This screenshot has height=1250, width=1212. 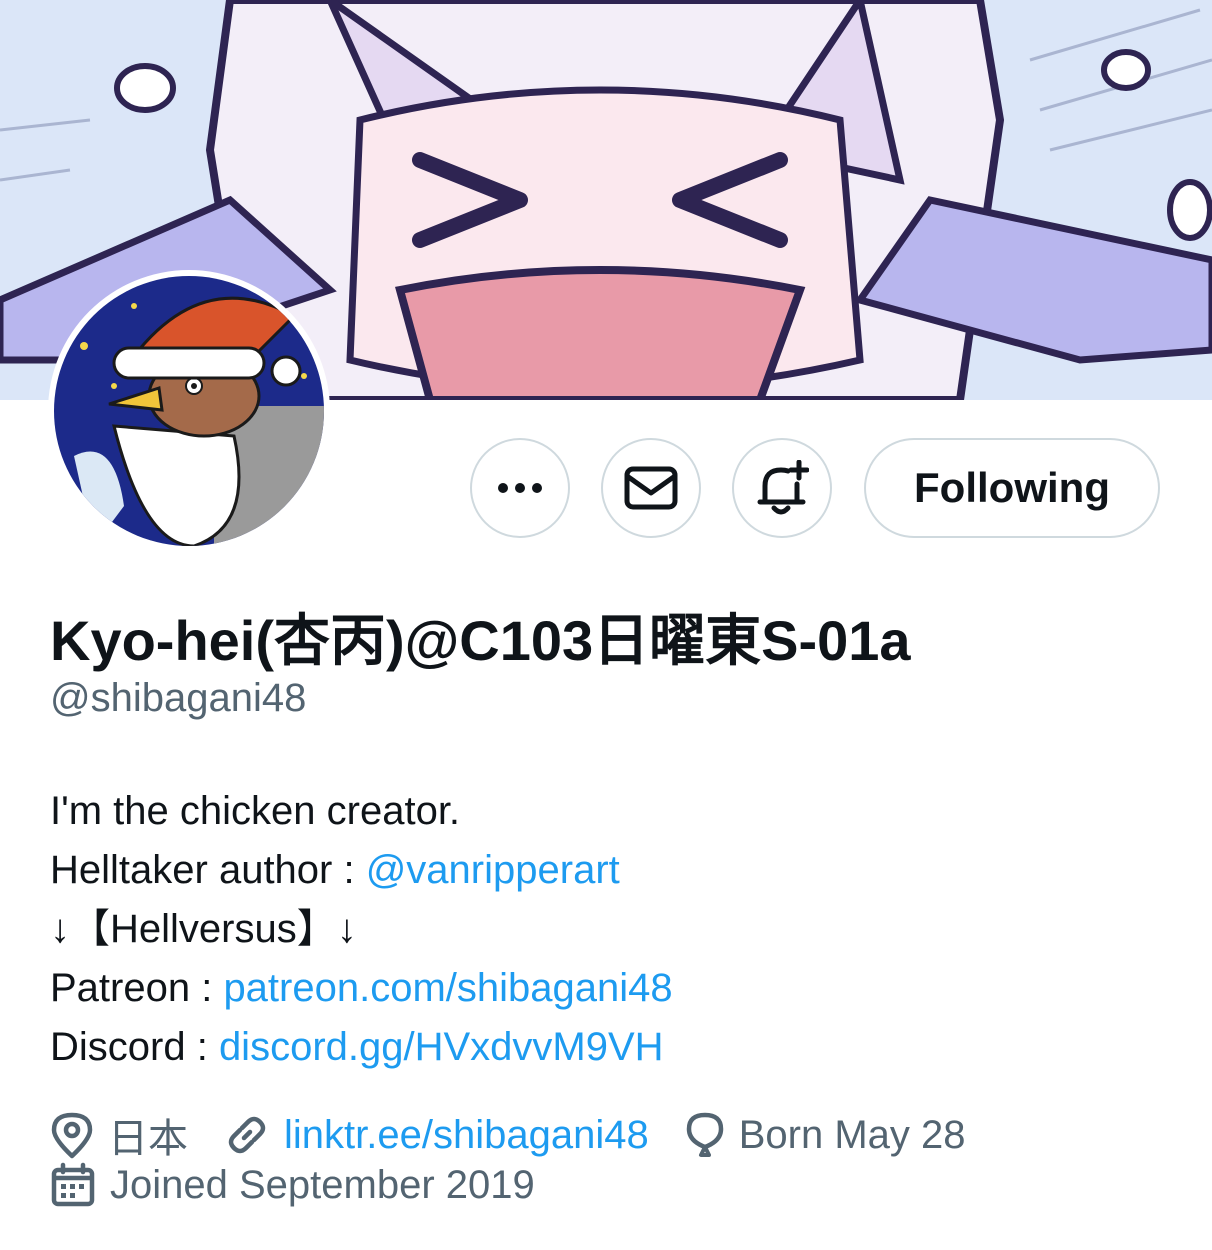 I want to click on discord-link: discord.gg/HVxdvvM9VH, so click(x=441, y=1047).